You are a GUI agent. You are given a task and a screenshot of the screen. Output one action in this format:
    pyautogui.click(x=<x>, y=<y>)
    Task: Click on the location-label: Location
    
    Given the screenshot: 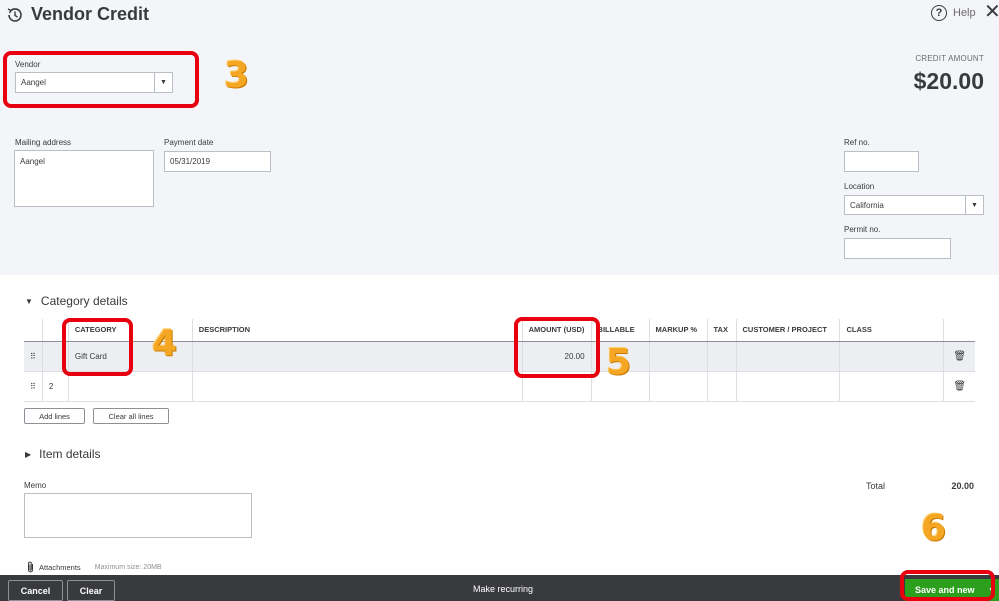 What is the action you would take?
    pyautogui.click(x=859, y=186)
    